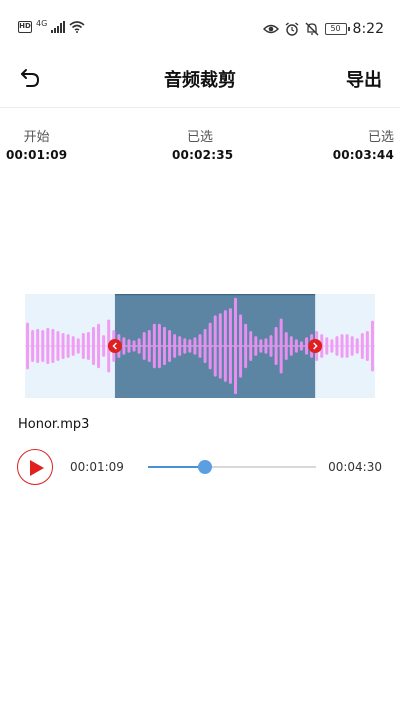 The width and height of the screenshot is (400, 711). I want to click on current-time: 00:01:09, so click(97, 467).